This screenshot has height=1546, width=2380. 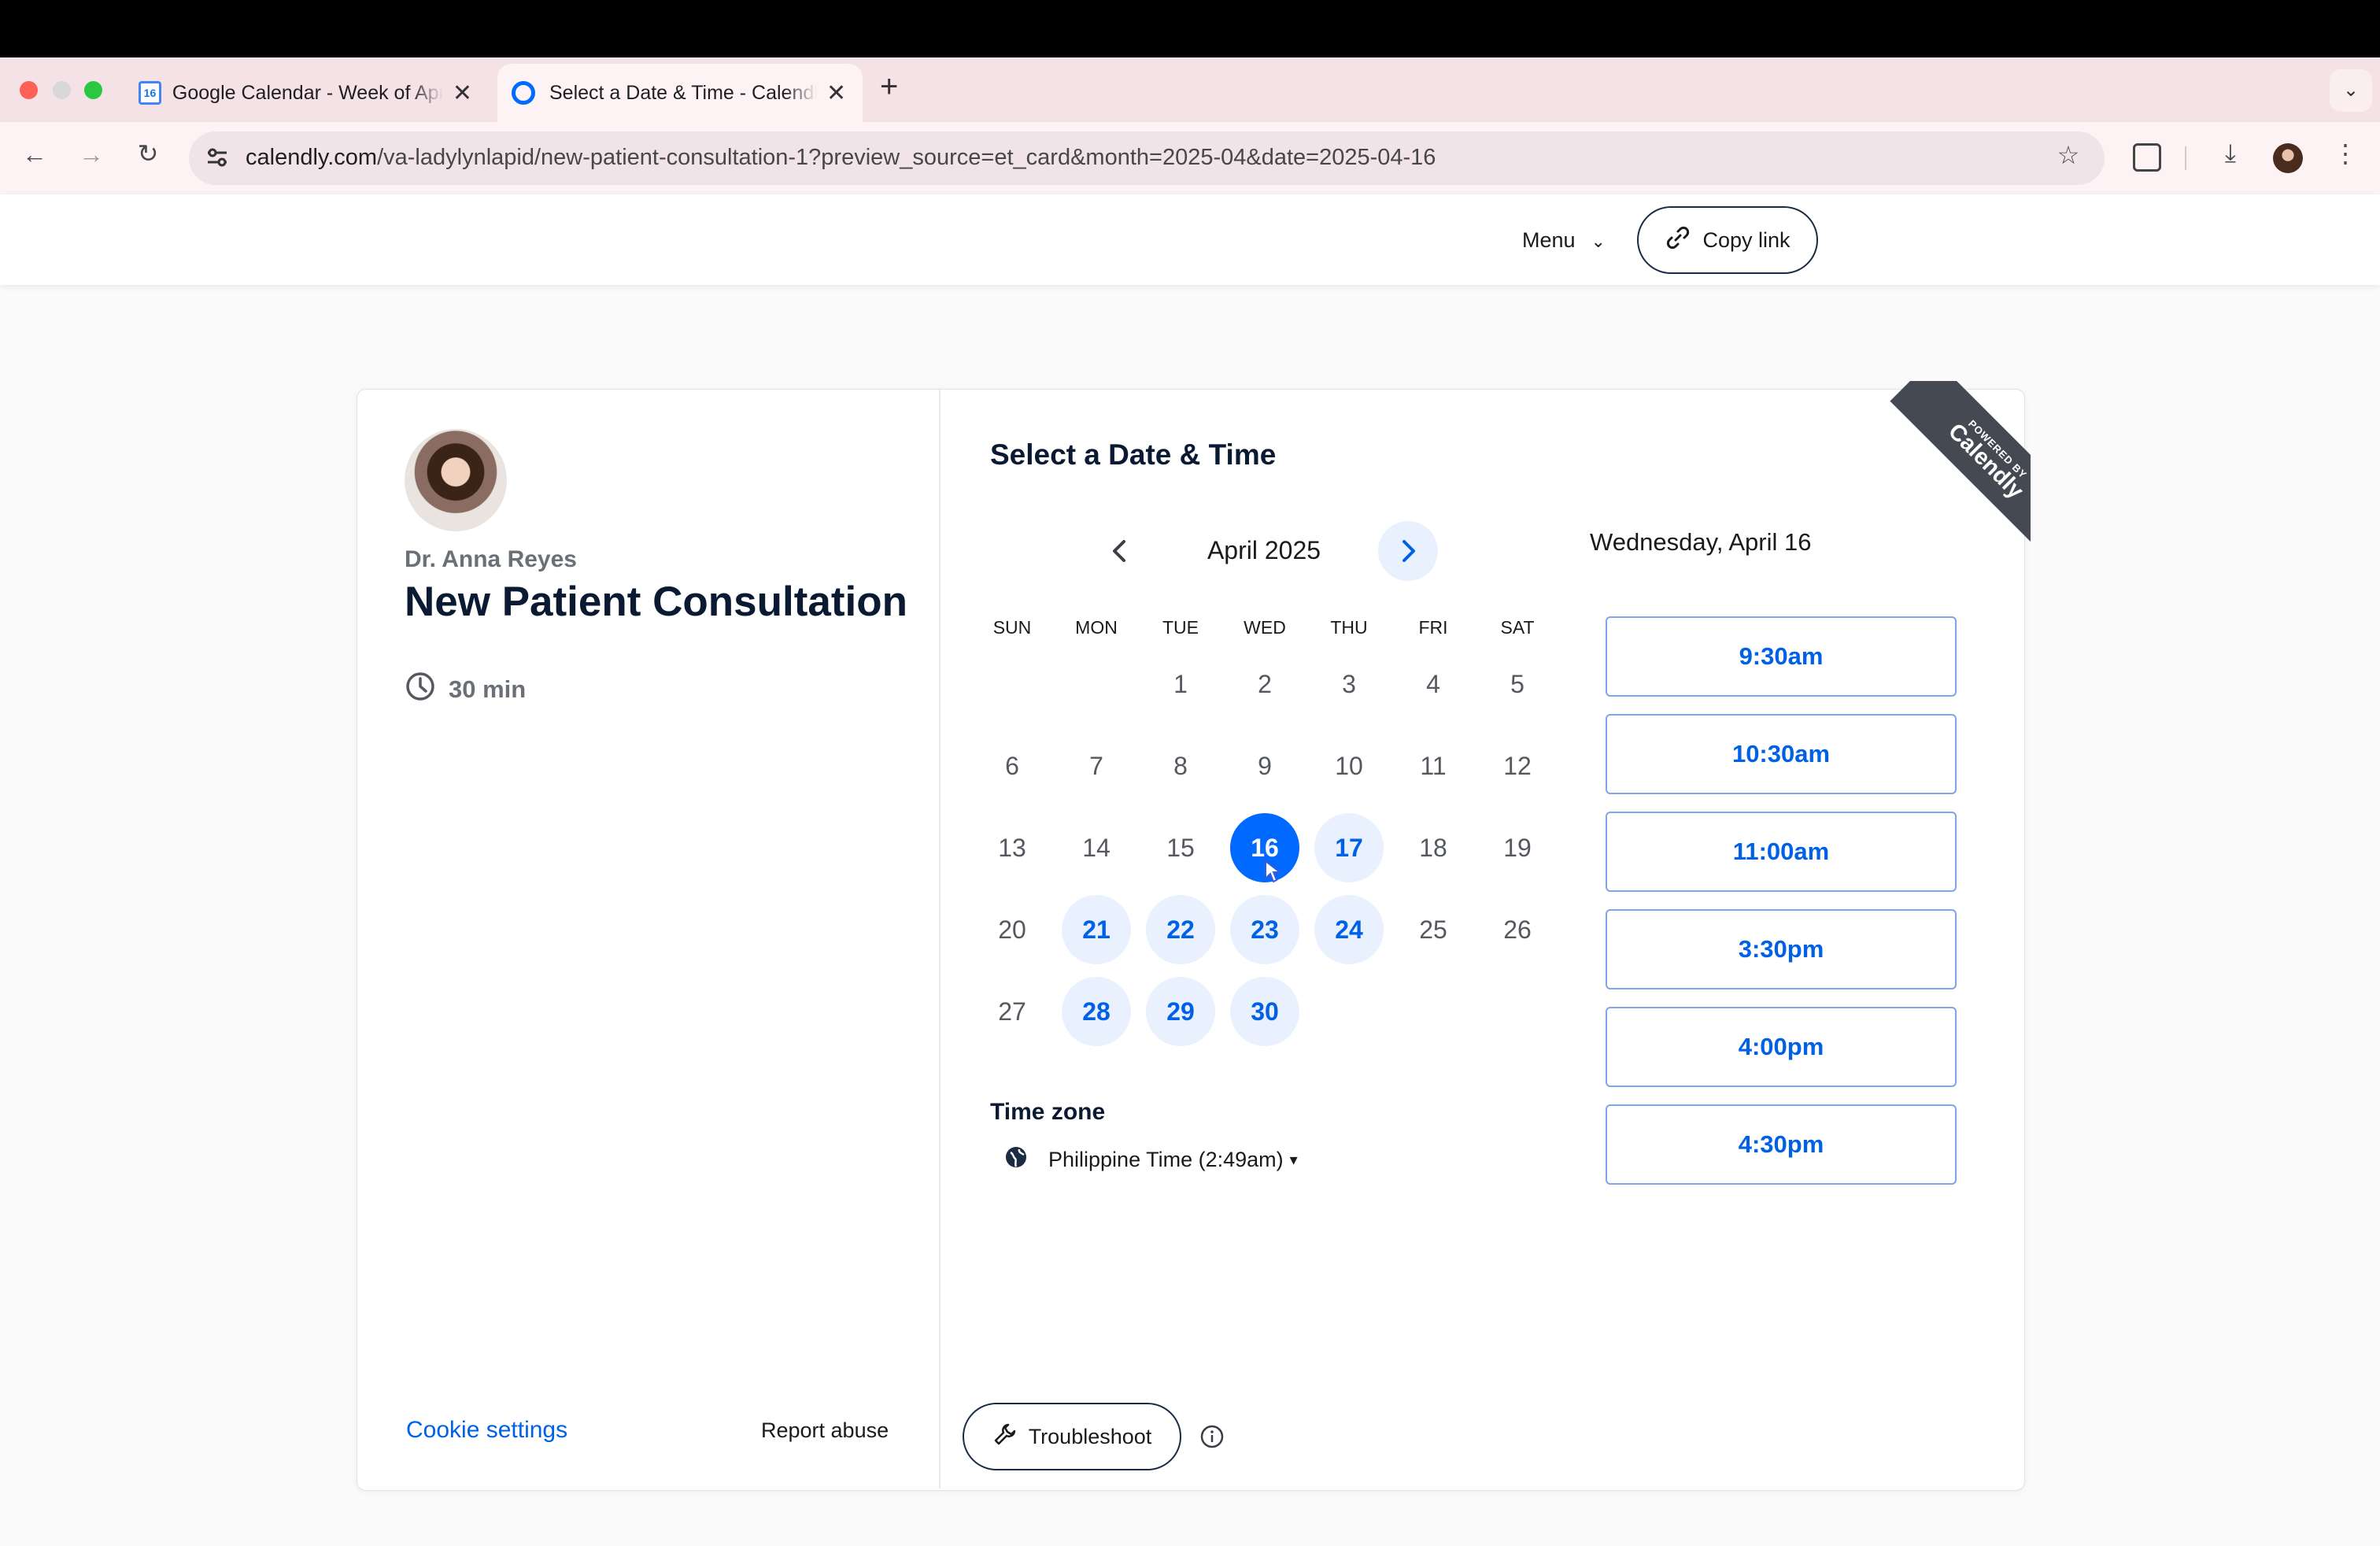 What do you see at coordinates (889, 87) in the screenshot?
I see `new-tab-button: +` at bounding box center [889, 87].